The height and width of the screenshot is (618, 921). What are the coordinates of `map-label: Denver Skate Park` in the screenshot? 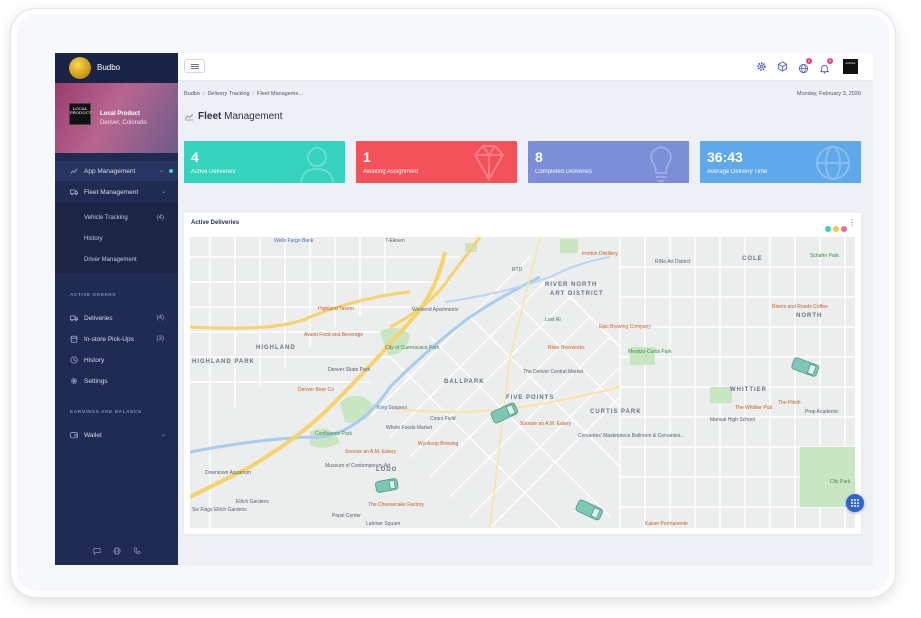 It's located at (349, 370).